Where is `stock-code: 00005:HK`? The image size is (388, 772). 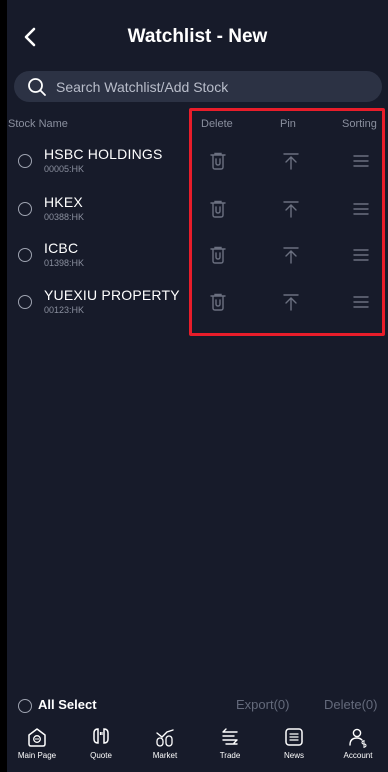 stock-code: 00005:HK is located at coordinates (64, 169).